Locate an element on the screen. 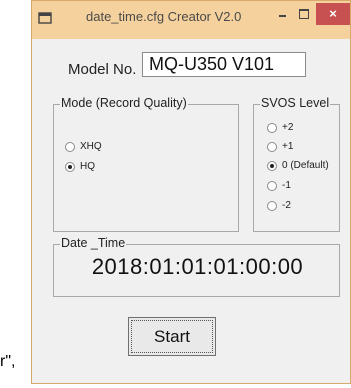 The width and height of the screenshot is (351, 388). close-icon: × is located at coordinates (333, 13).